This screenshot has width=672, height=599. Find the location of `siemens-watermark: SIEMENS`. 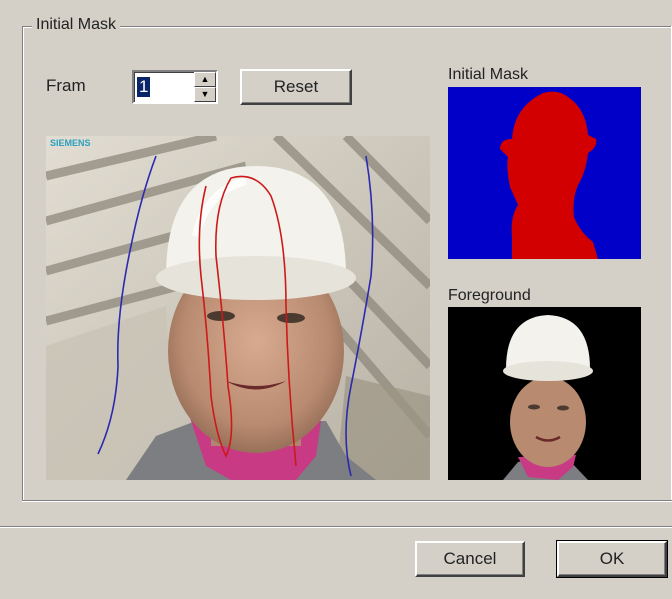

siemens-watermark: SIEMENS is located at coordinates (70, 143).